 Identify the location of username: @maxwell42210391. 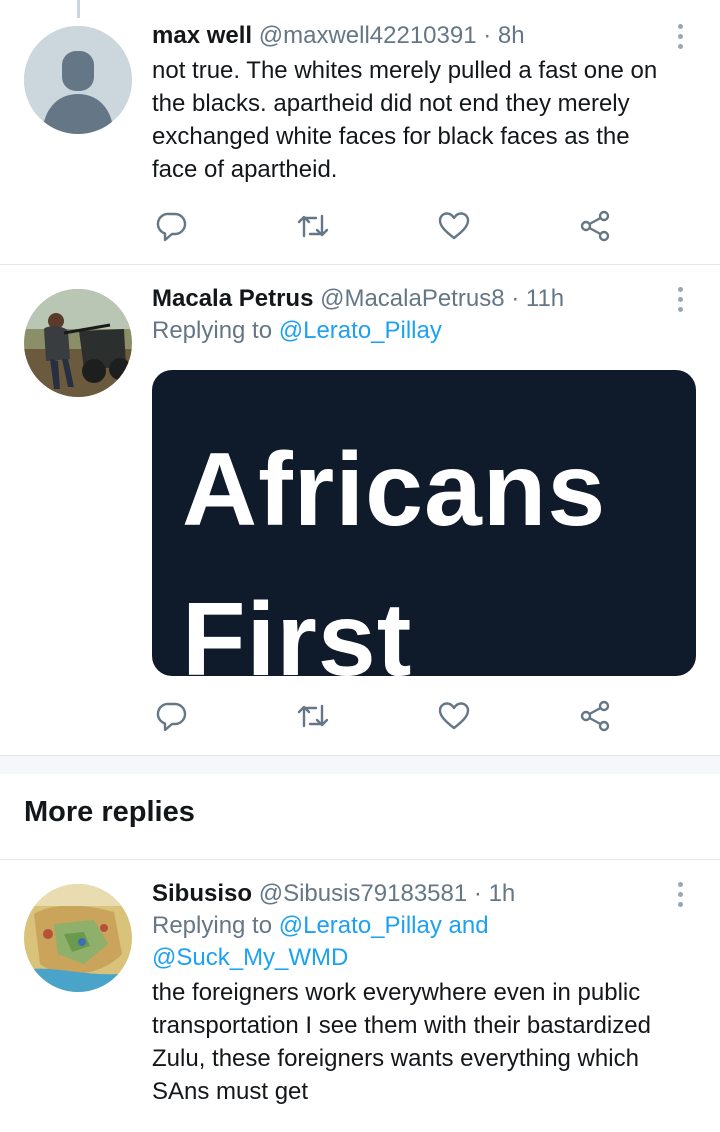
(368, 35).